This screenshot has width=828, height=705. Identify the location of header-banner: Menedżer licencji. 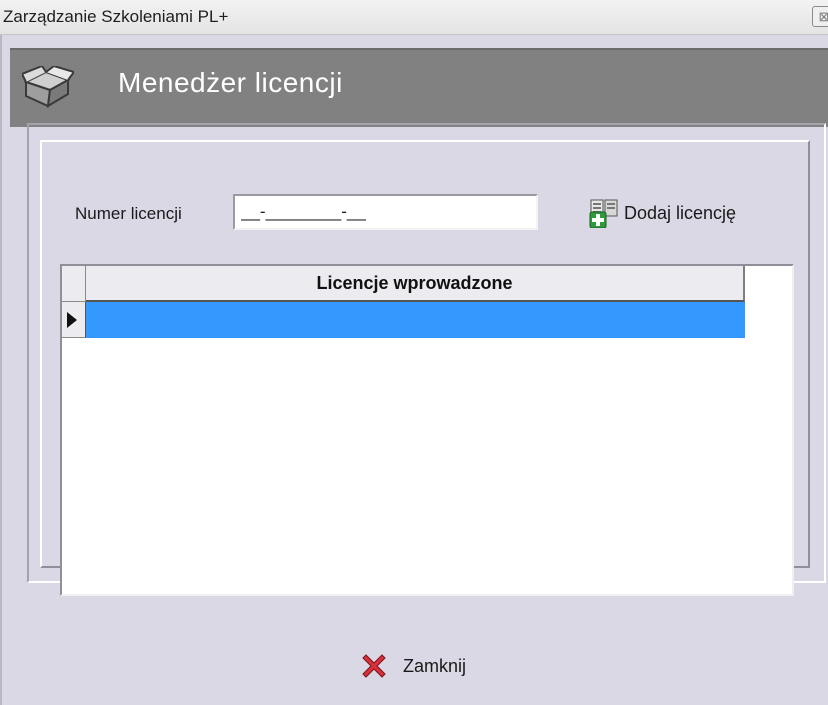
(419, 87).